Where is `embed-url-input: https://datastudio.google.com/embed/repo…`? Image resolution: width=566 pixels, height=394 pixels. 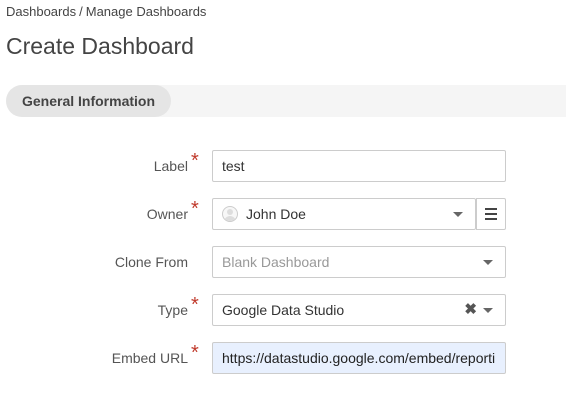
embed-url-input: https://datastudio.google.com/embed/repo… is located at coordinates (359, 358).